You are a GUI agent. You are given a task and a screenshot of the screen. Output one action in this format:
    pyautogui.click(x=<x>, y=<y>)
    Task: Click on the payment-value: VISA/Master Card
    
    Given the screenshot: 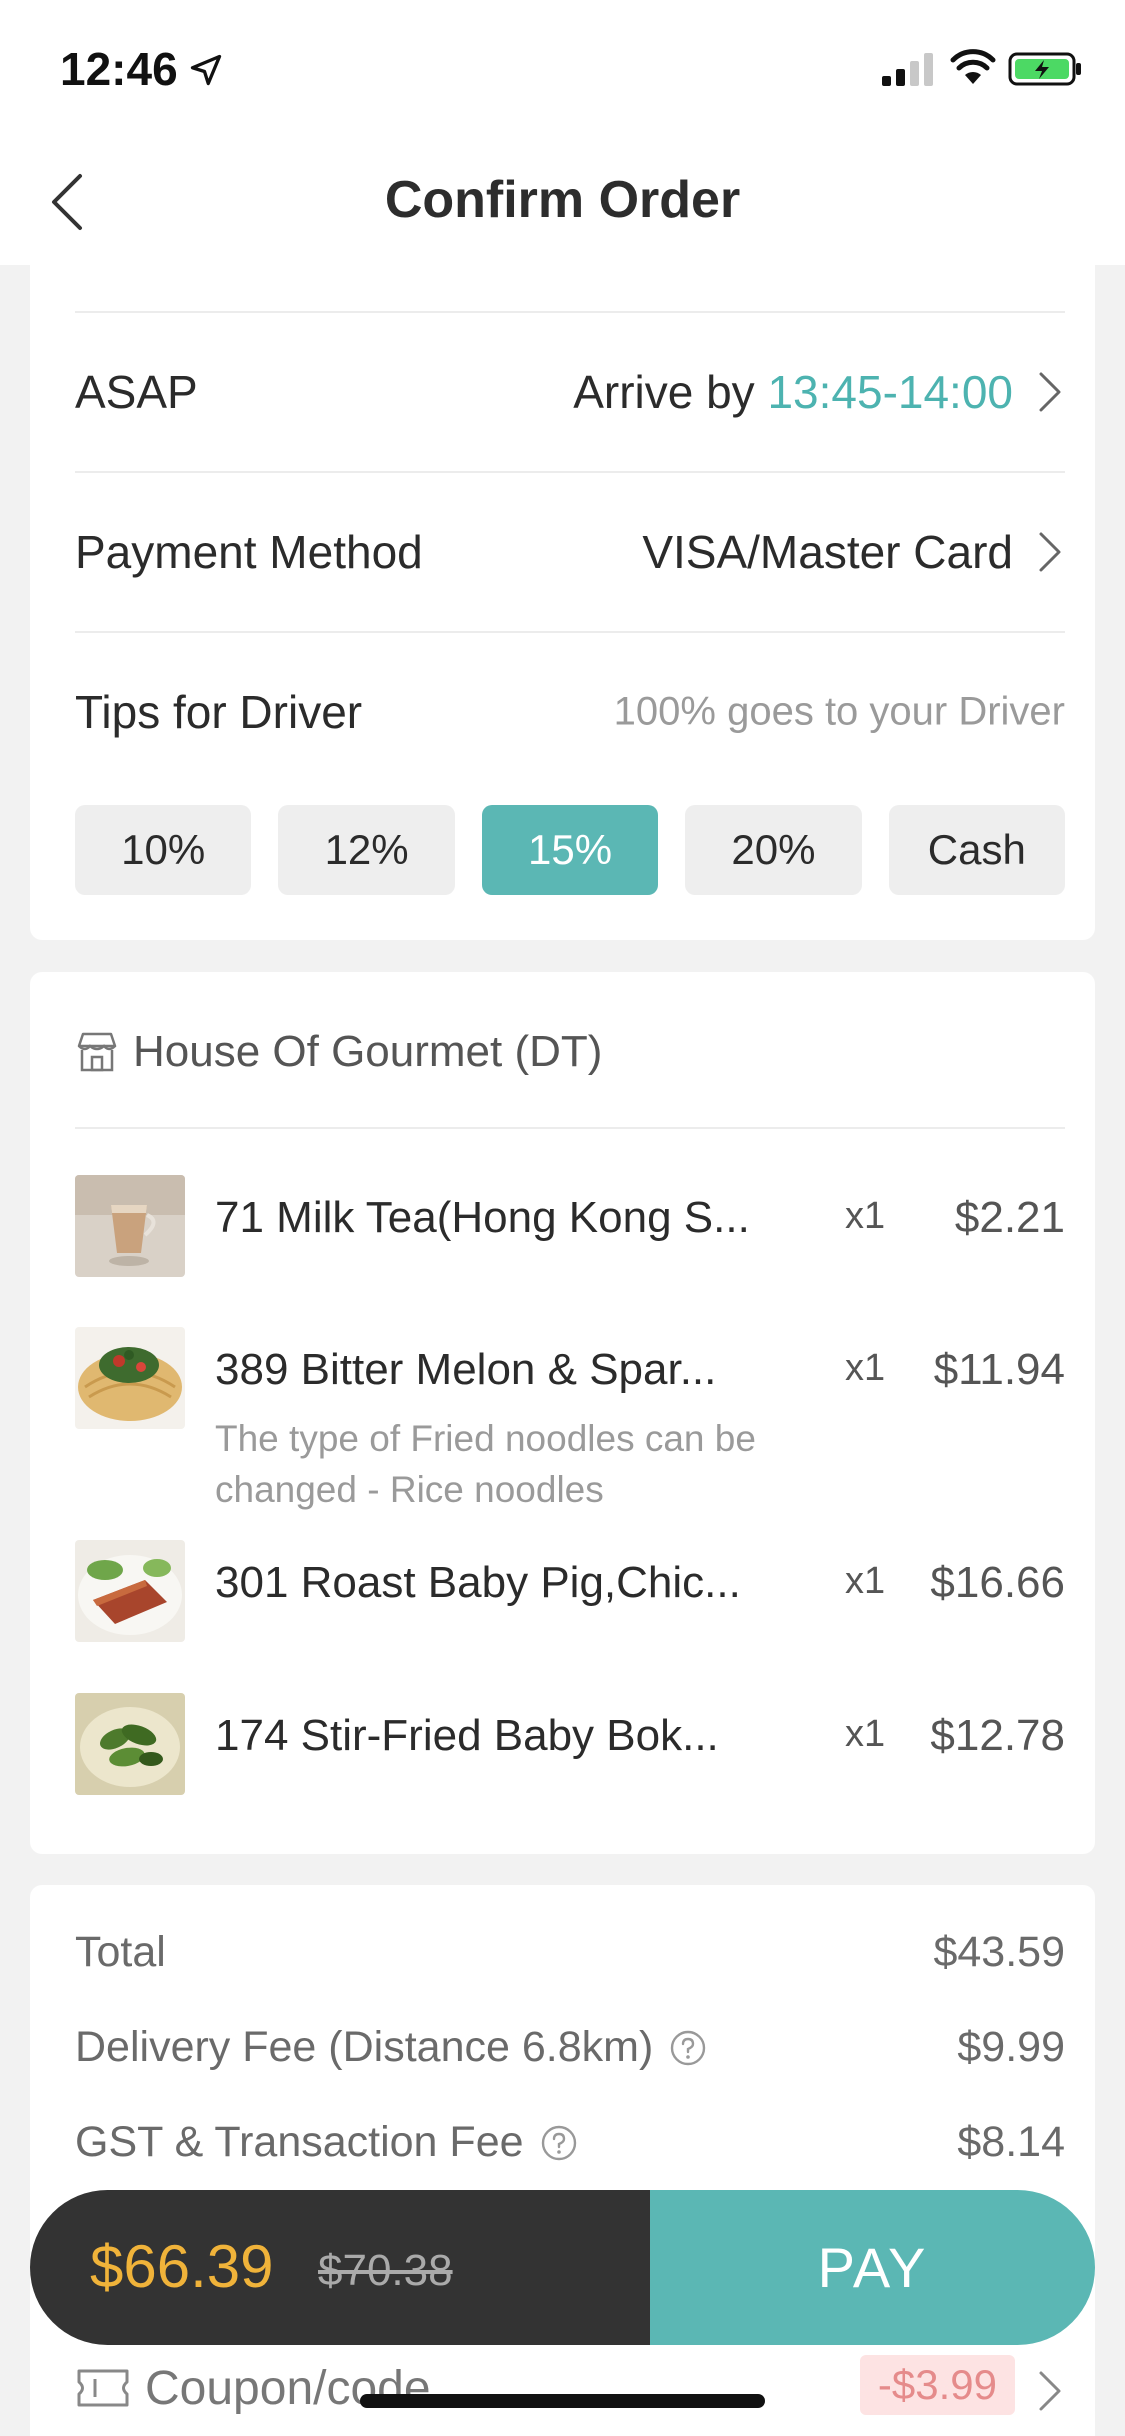 What is the action you would take?
    pyautogui.click(x=827, y=552)
    